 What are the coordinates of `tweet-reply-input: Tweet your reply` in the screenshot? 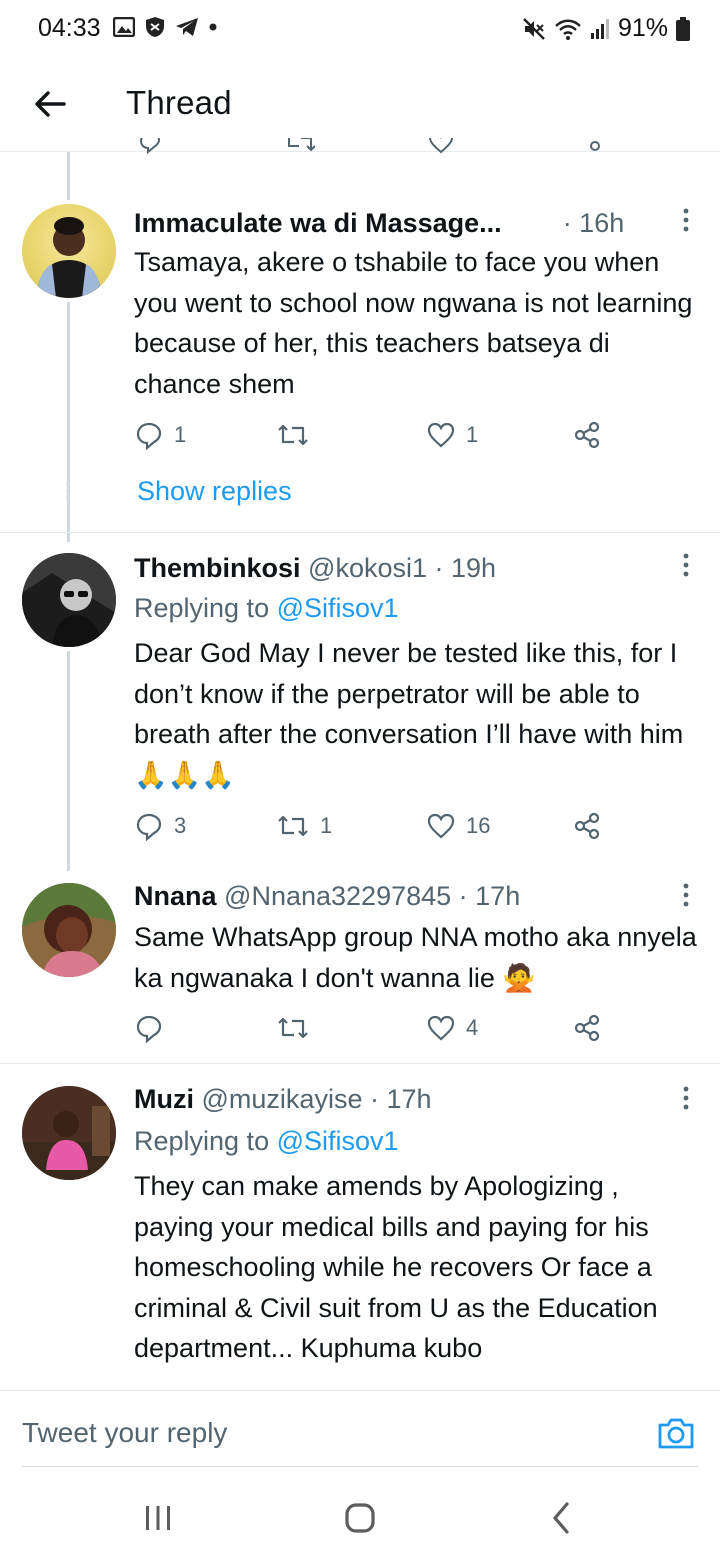 It's located at (124, 1433).